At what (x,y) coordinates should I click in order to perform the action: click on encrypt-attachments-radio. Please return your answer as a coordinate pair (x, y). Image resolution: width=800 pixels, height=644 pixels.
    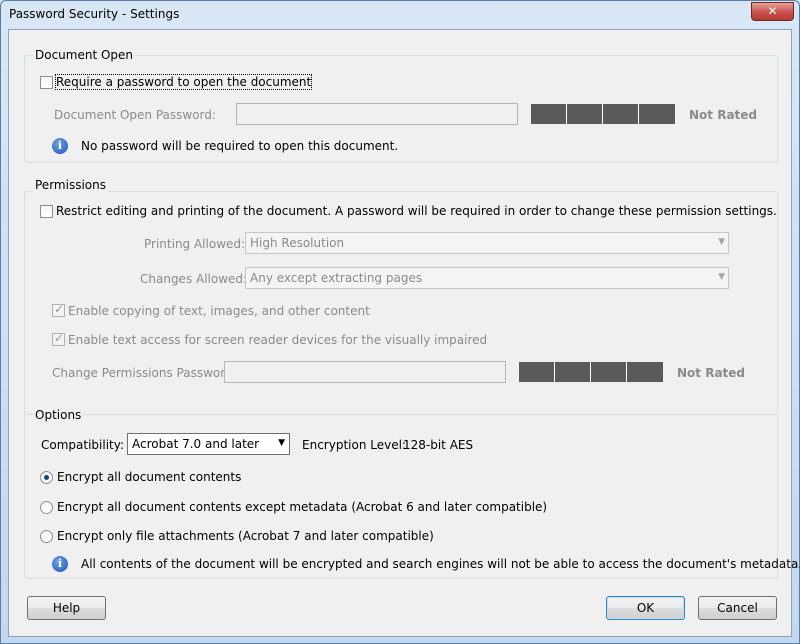
    Looking at the image, I should click on (46, 536).